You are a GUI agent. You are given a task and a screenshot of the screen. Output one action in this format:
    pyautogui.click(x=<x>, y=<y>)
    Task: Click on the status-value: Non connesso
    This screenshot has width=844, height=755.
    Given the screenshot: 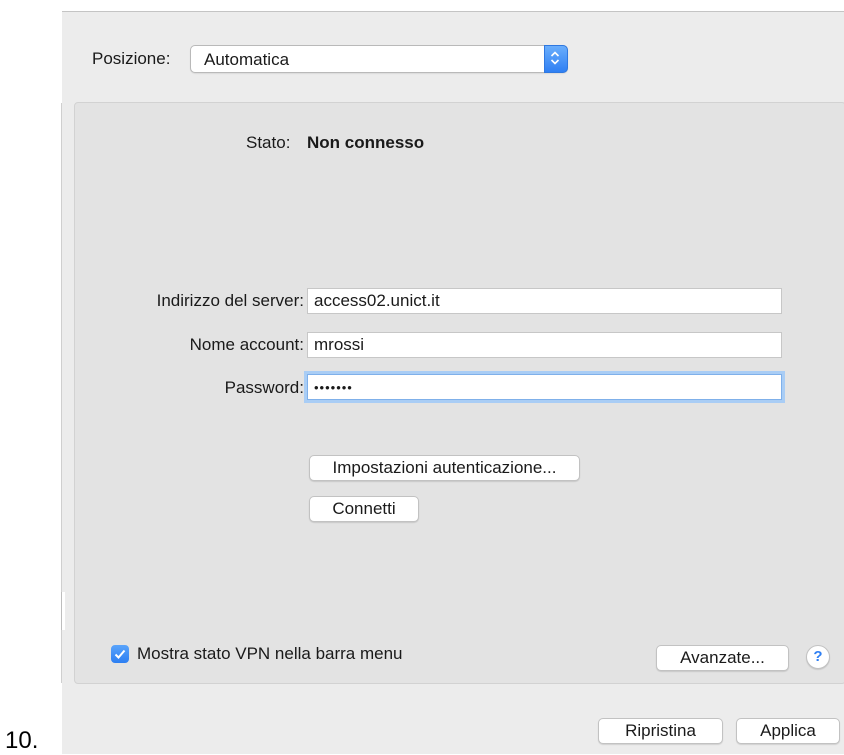 What is the action you would take?
    pyautogui.click(x=366, y=142)
    